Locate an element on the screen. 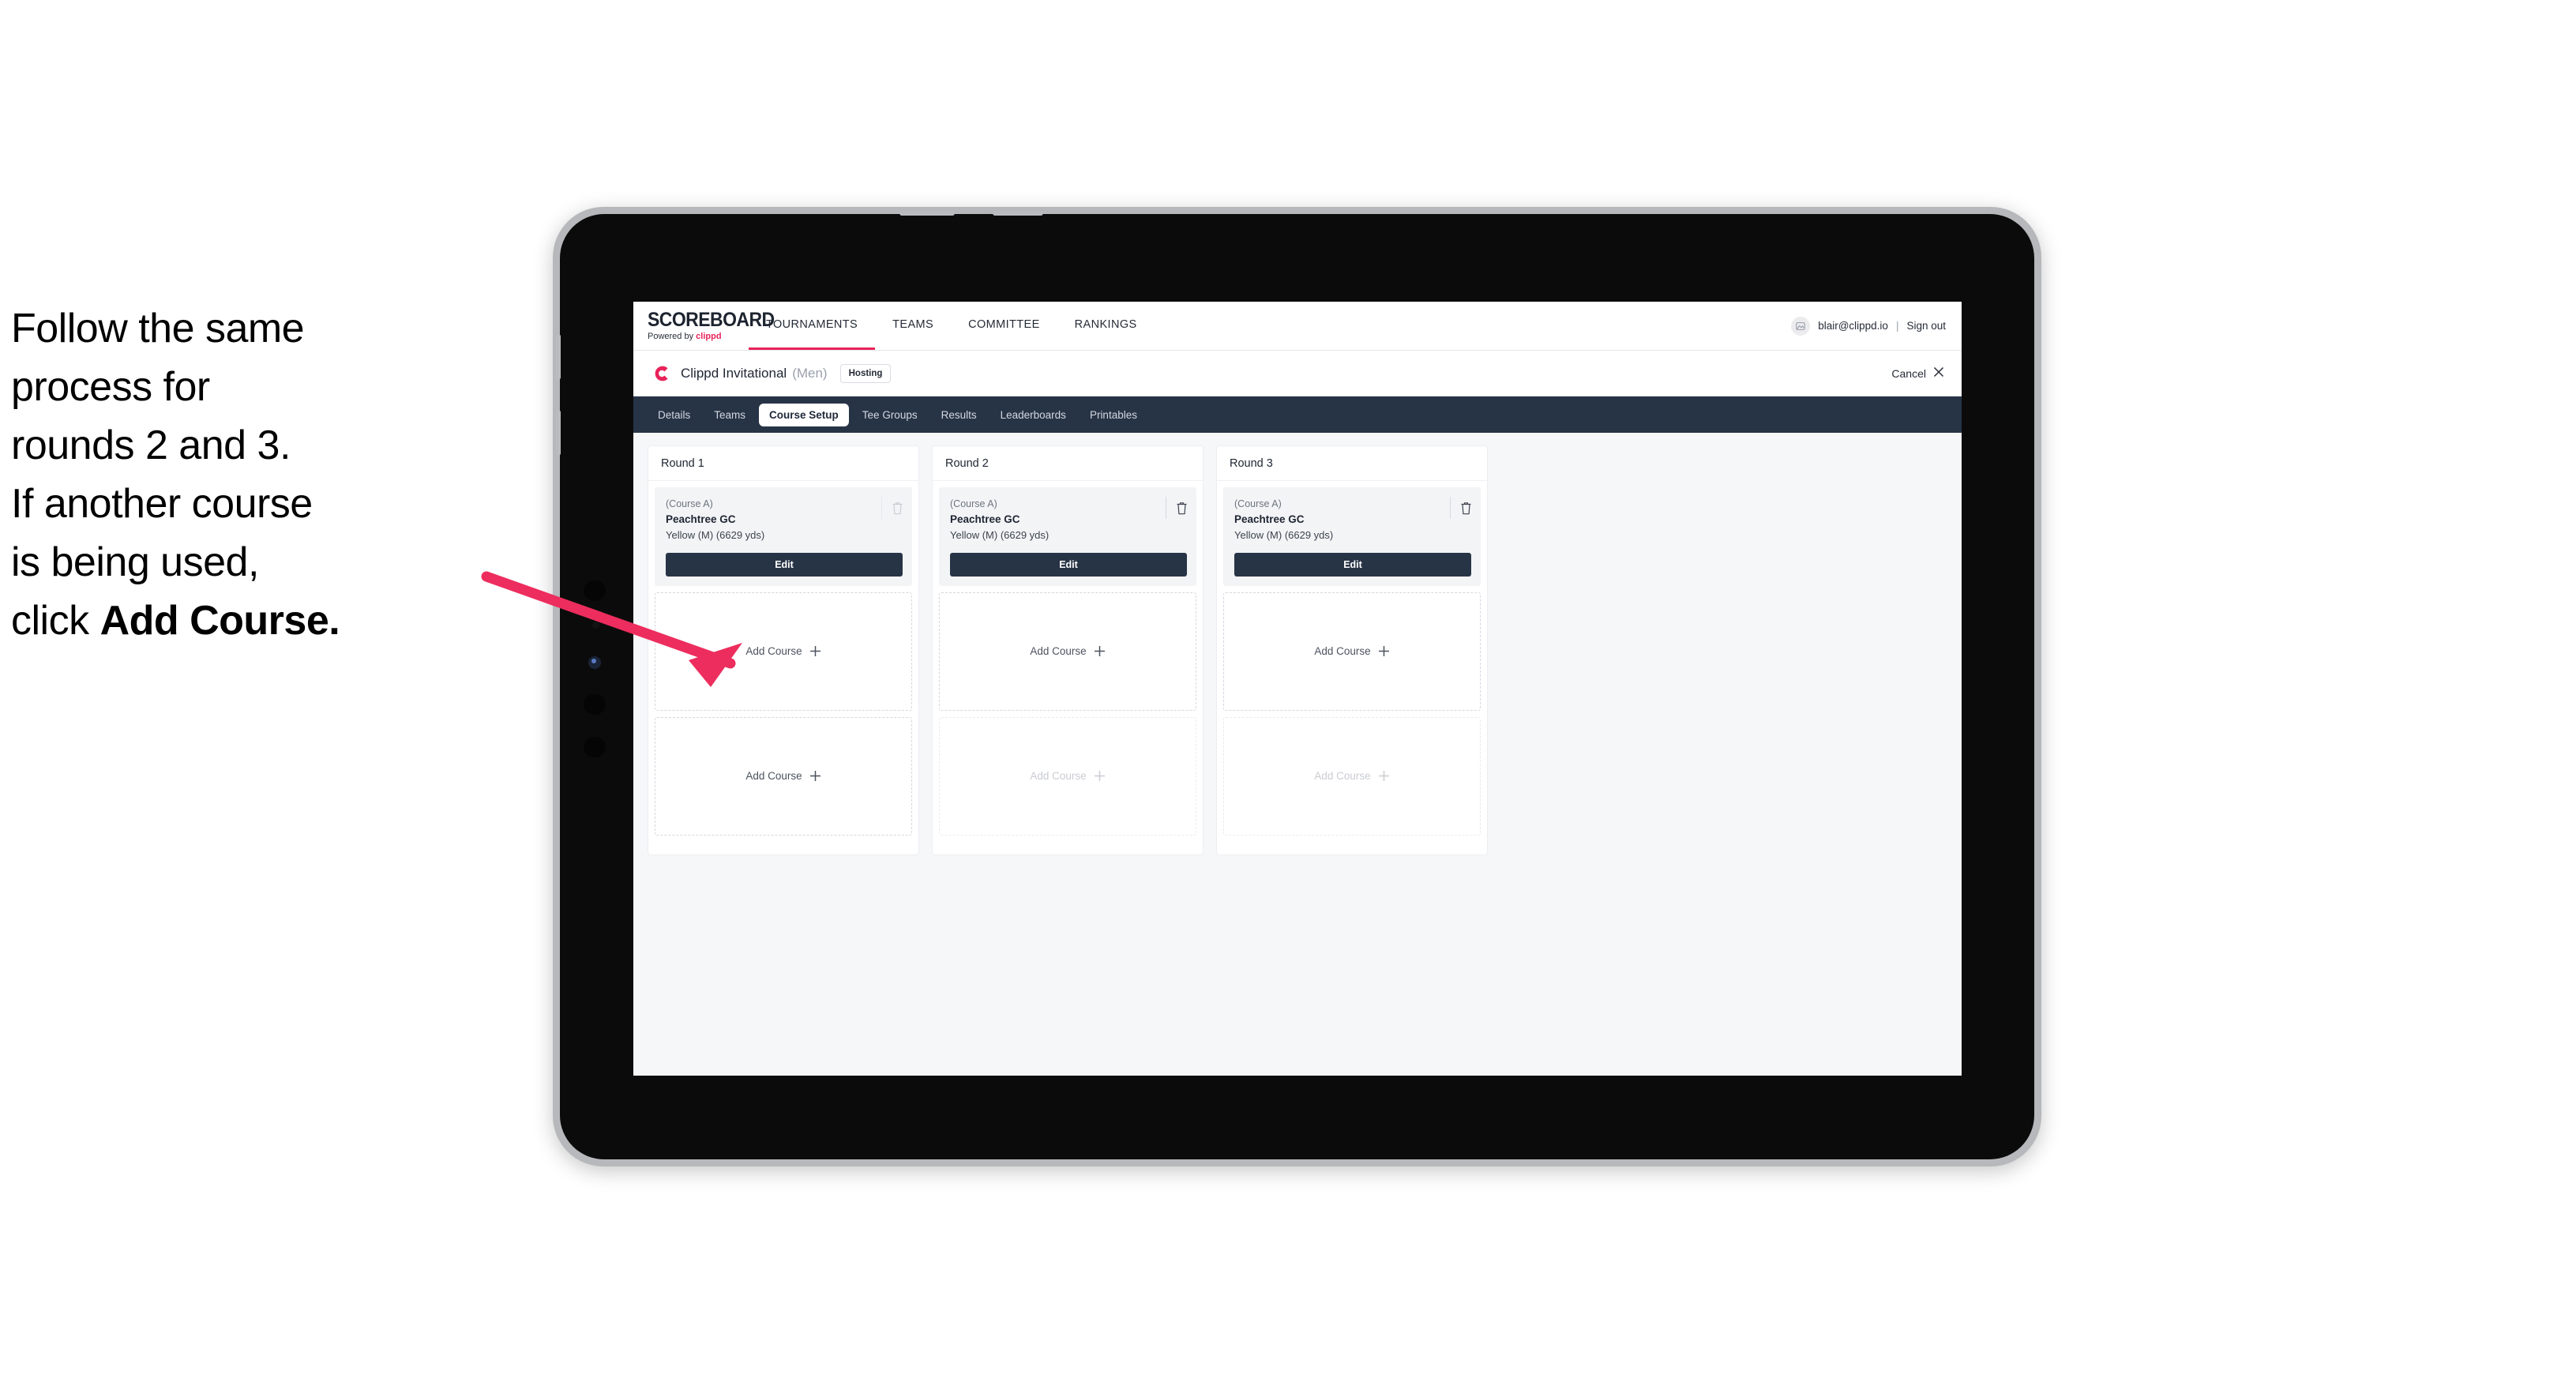 This screenshot has height=1386, width=2576. cancel-label: Cancel is located at coordinates (1908, 373).